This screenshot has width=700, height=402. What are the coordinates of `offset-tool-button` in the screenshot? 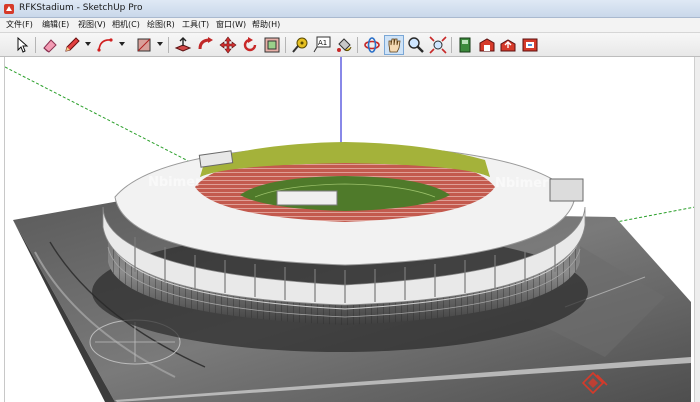 It's located at (272, 45).